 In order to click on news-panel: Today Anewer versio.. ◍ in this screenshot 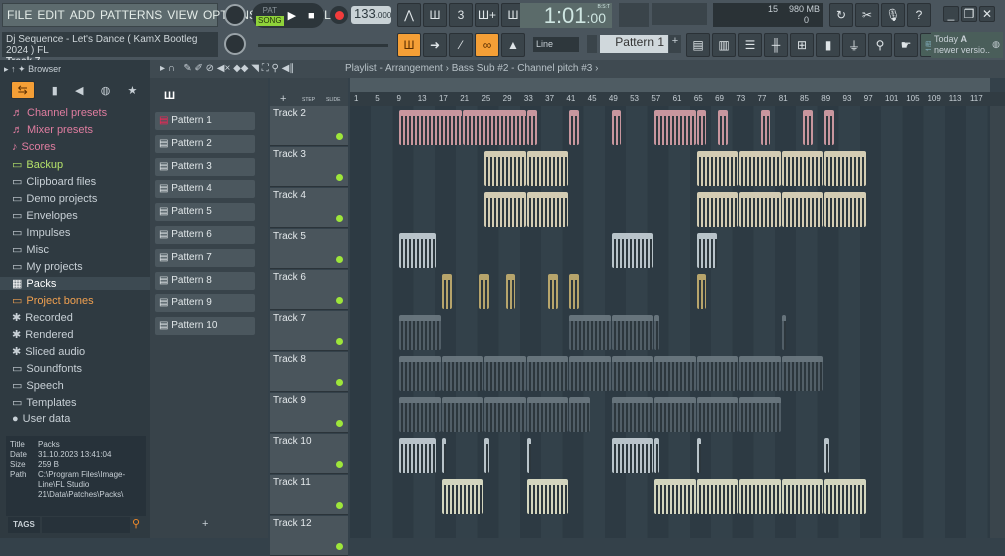, I will do `click(967, 45)`.